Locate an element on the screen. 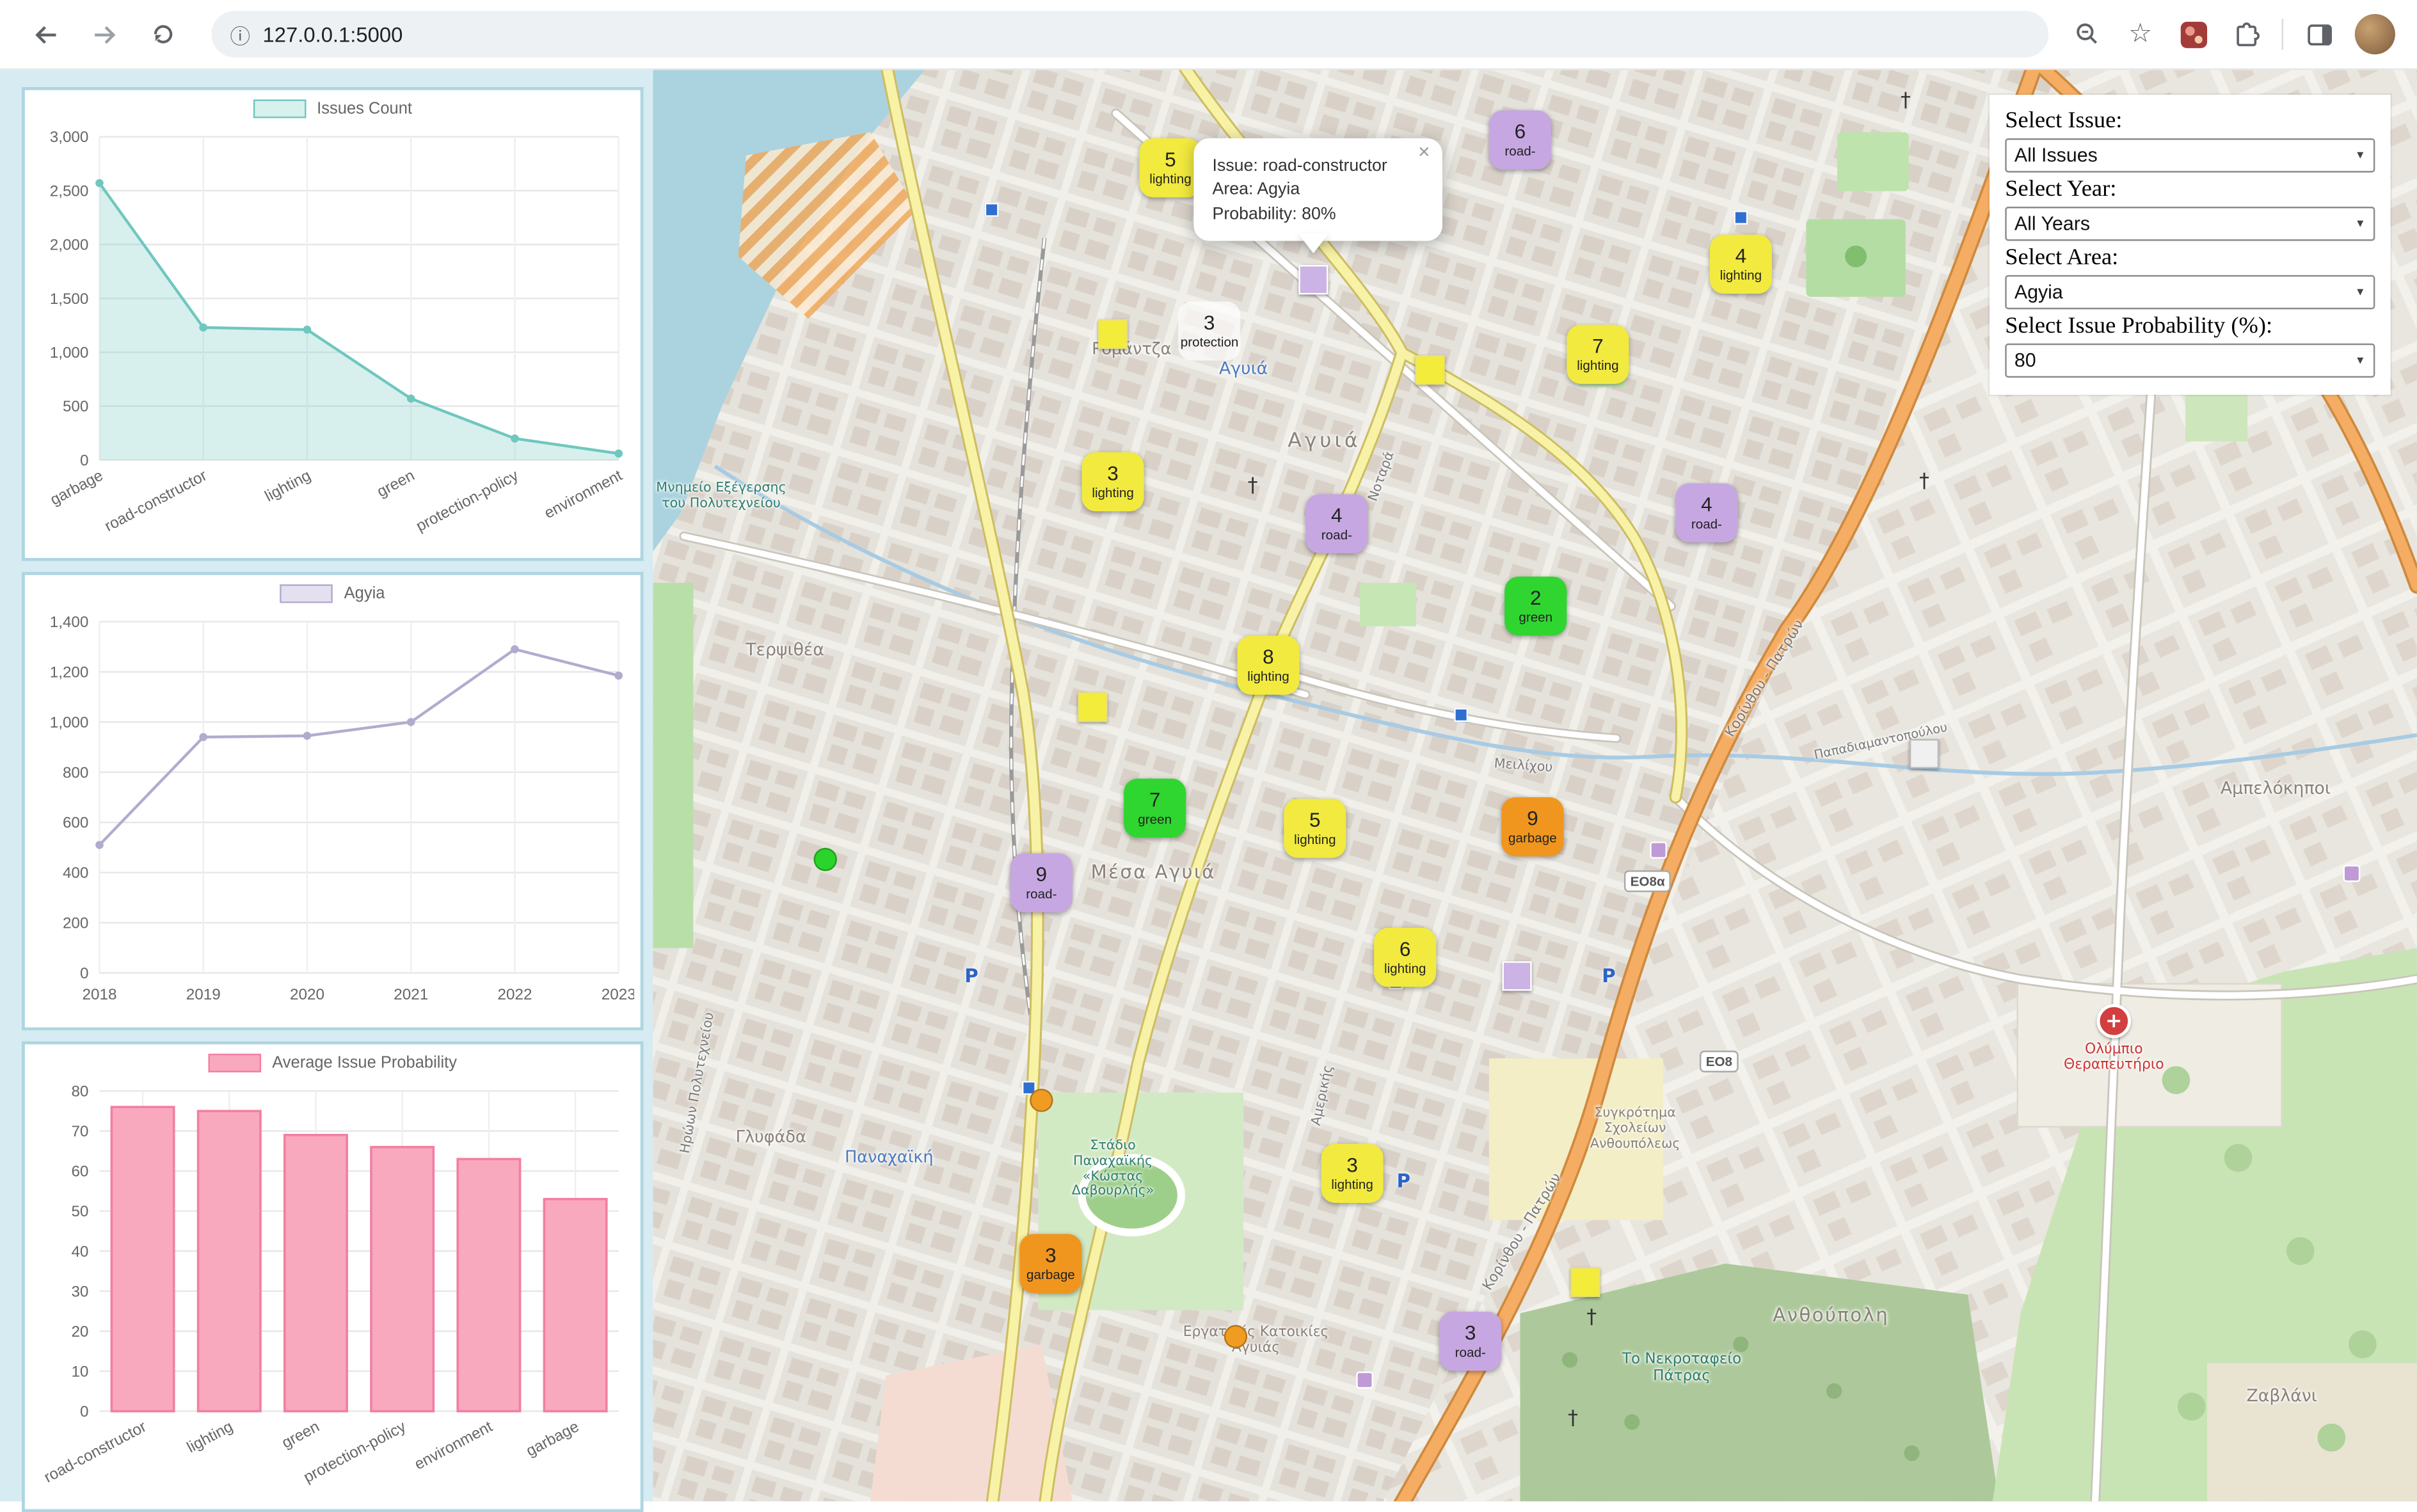 The height and width of the screenshot is (1512, 2417). svg-text: 1,500 is located at coordinates (70, 299).